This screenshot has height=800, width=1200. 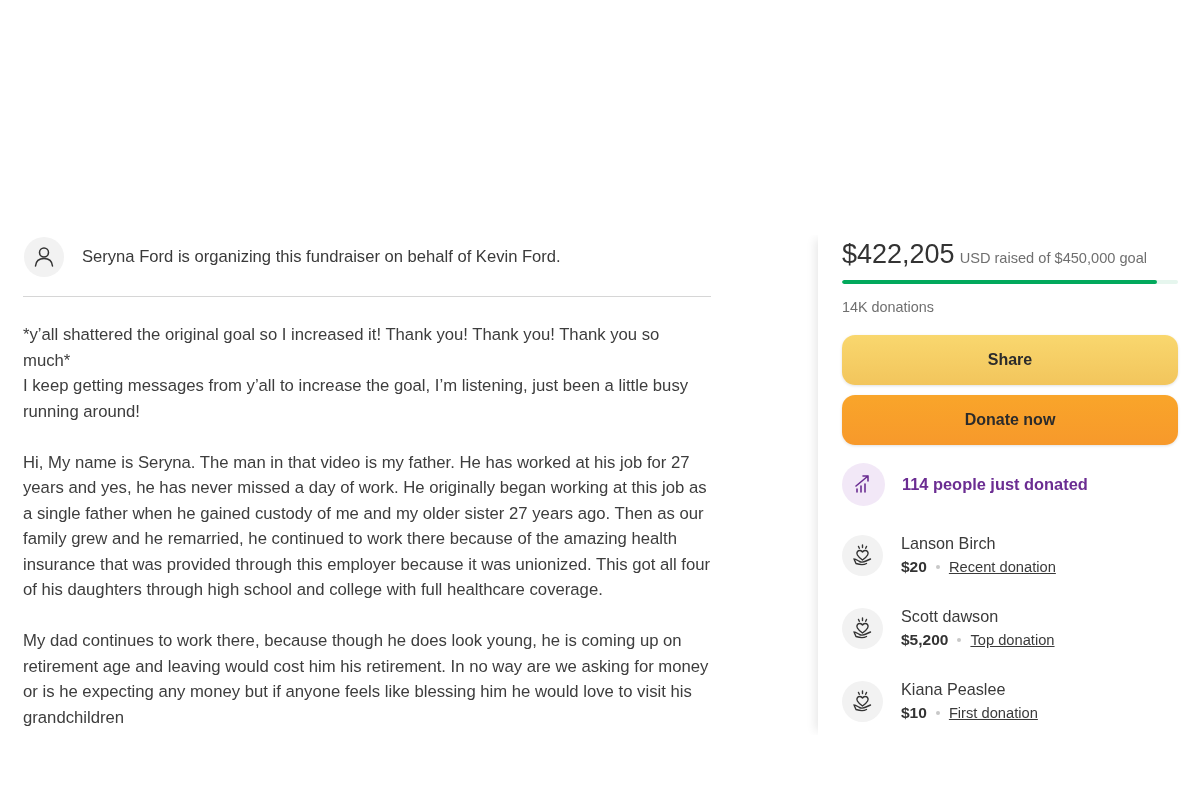 What do you see at coordinates (898, 254) in the screenshot?
I see `raised-amount: $422,205` at bounding box center [898, 254].